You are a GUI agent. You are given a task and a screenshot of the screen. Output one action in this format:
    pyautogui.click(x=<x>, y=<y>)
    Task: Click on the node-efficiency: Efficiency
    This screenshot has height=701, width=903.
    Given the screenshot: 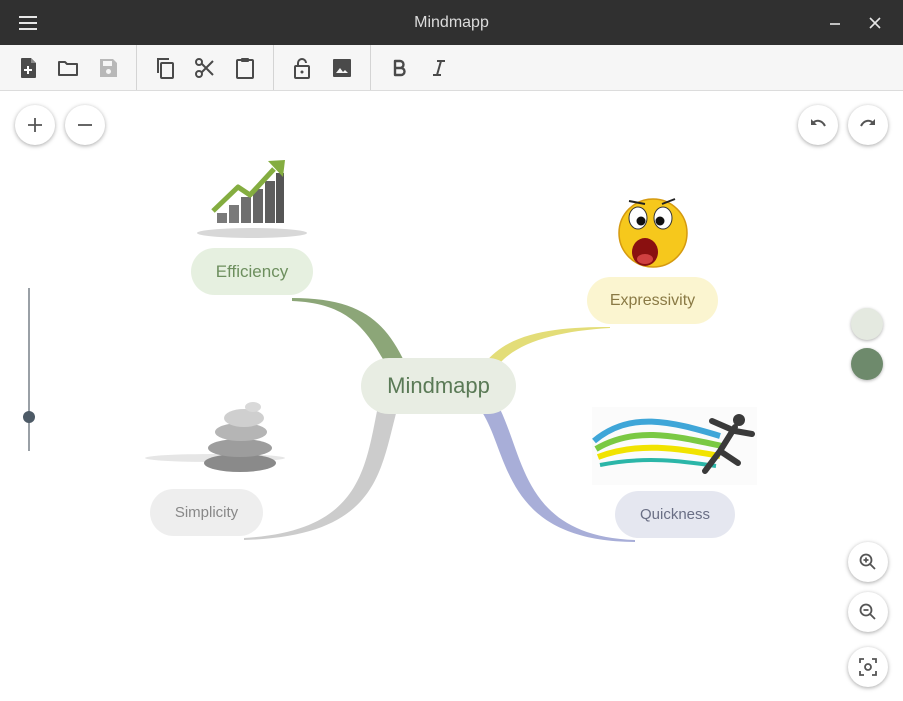 What is the action you would take?
    pyautogui.click(x=252, y=271)
    